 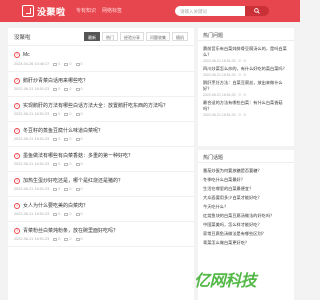 I want to click on side-item-title: 鹅肝烹饪方法：白菜豆腐丝，放出来做什么好？, so click(x=246, y=86).